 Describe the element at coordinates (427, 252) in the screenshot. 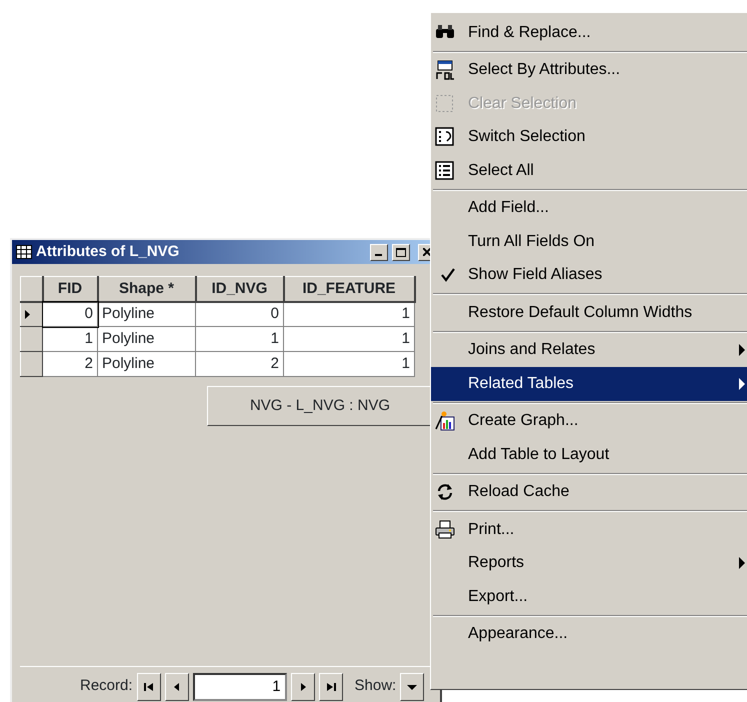

I see `close-icon` at that location.